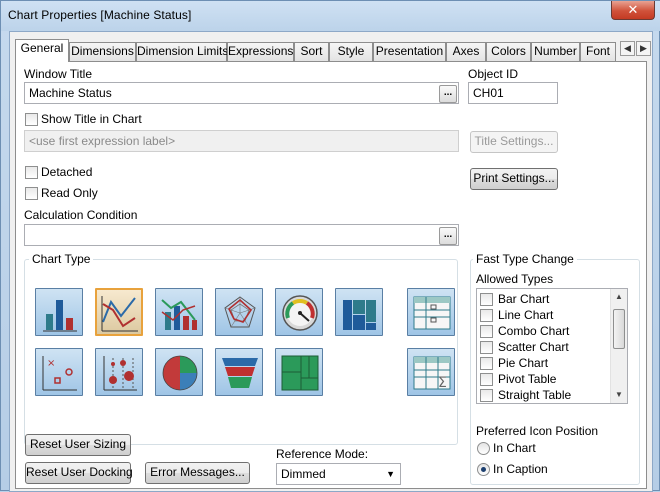 The width and height of the screenshot is (660, 492). What do you see at coordinates (42, 50) in the screenshot?
I see `tab-general: General` at bounding box center [42, 50].